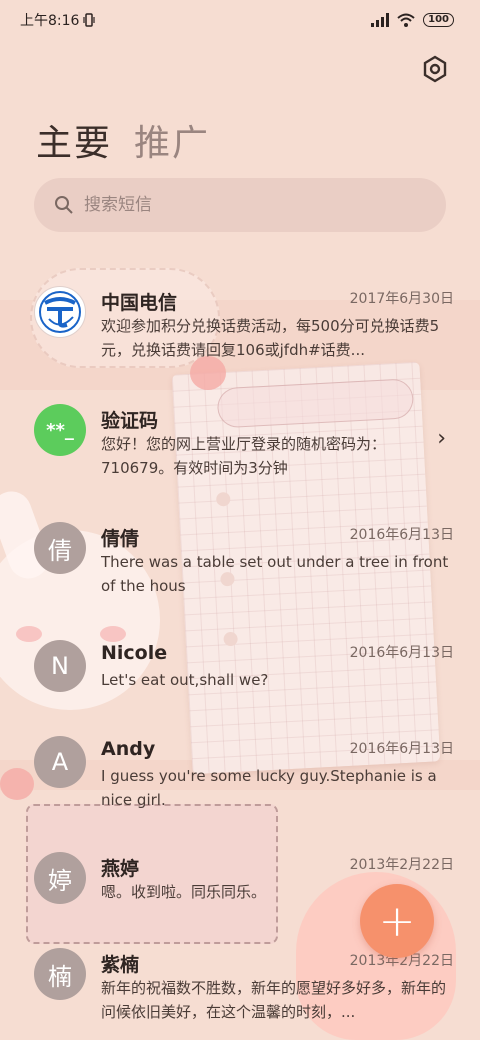  I want to click on new-message-button: +, so click(397, 921).